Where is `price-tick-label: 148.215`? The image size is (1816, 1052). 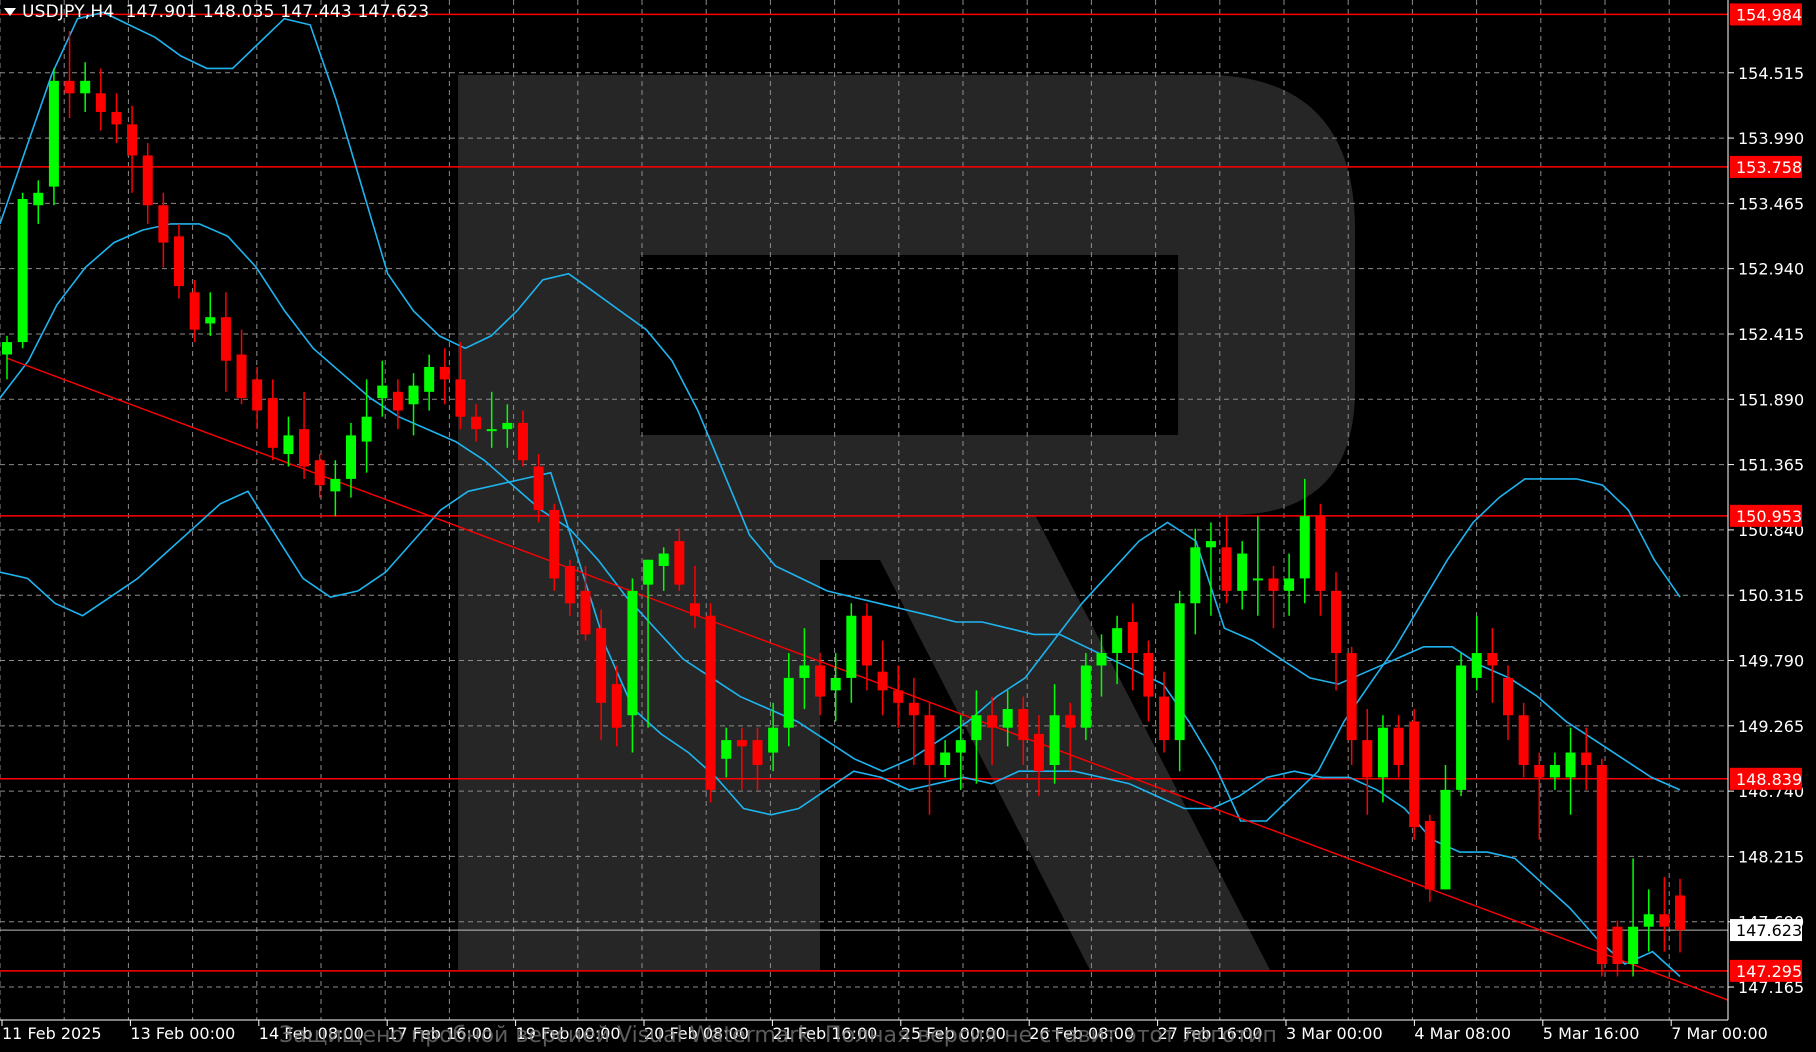
price-tick-label: 148.215 is located at coordinates (1771, 856).